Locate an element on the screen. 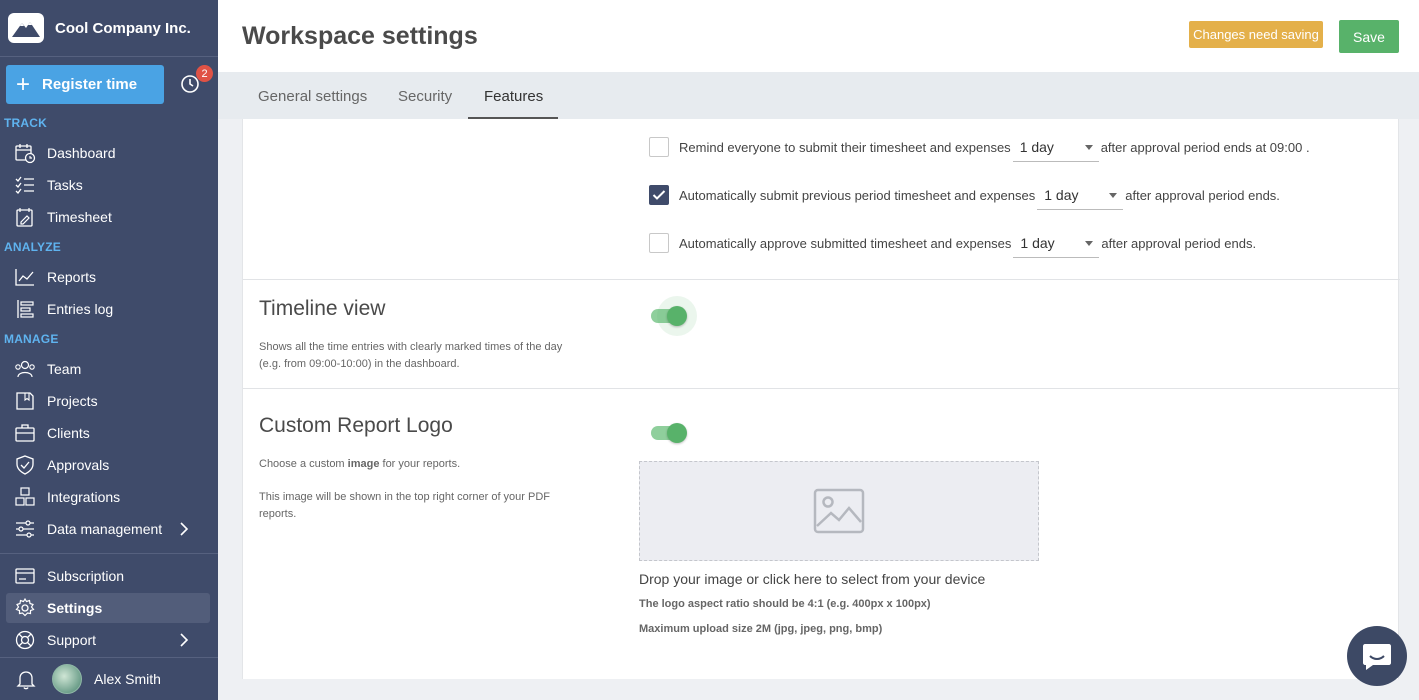 The width and height of the screenshot is (1419, 700). auto-submit-suffix: after approval period ends. is located at coordinates (1202, 195).